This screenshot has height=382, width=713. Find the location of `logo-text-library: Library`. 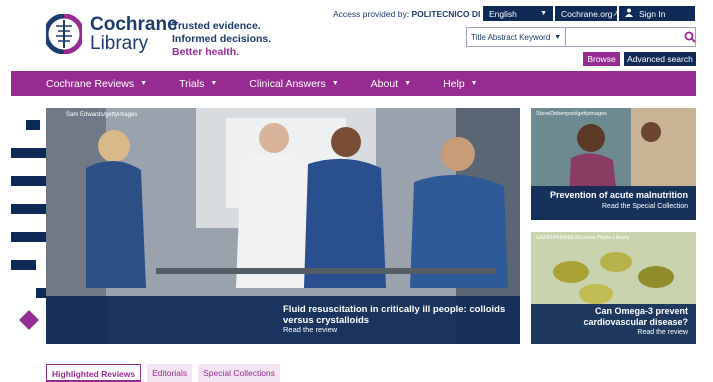

logo-text-library: Library is located at coordinates (119, 43).